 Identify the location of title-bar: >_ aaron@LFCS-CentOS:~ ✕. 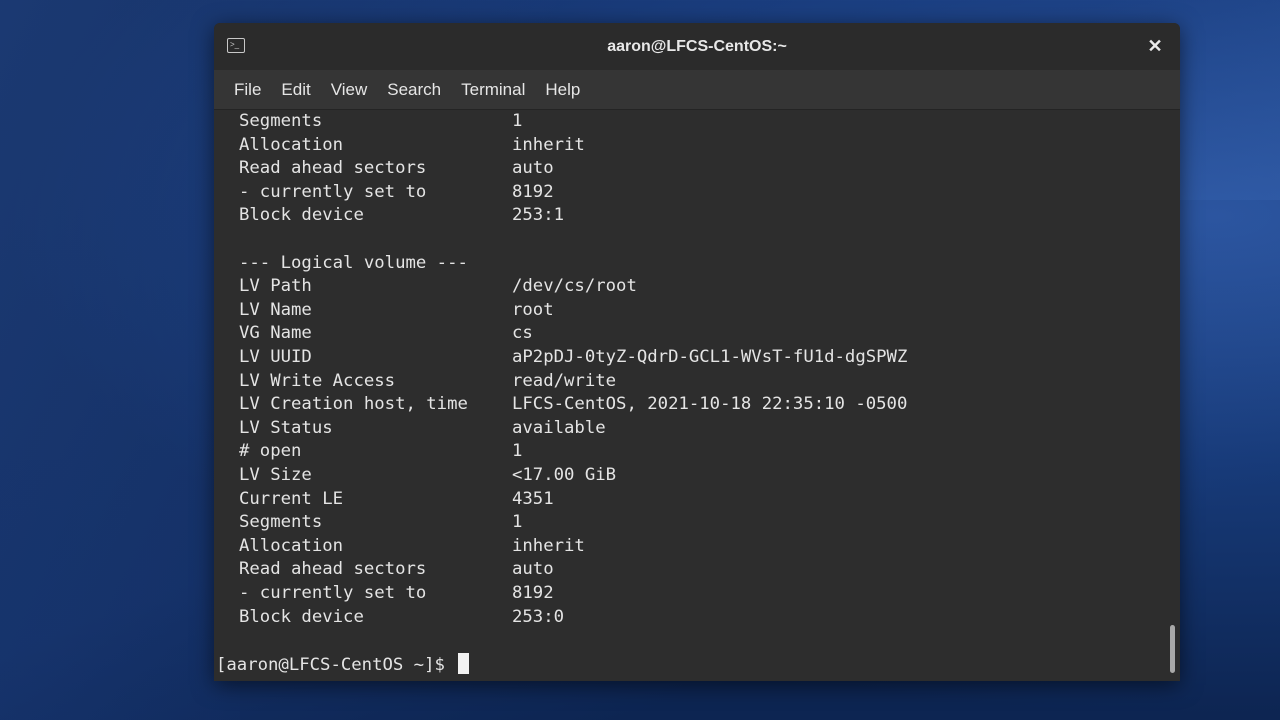
(697, 46).